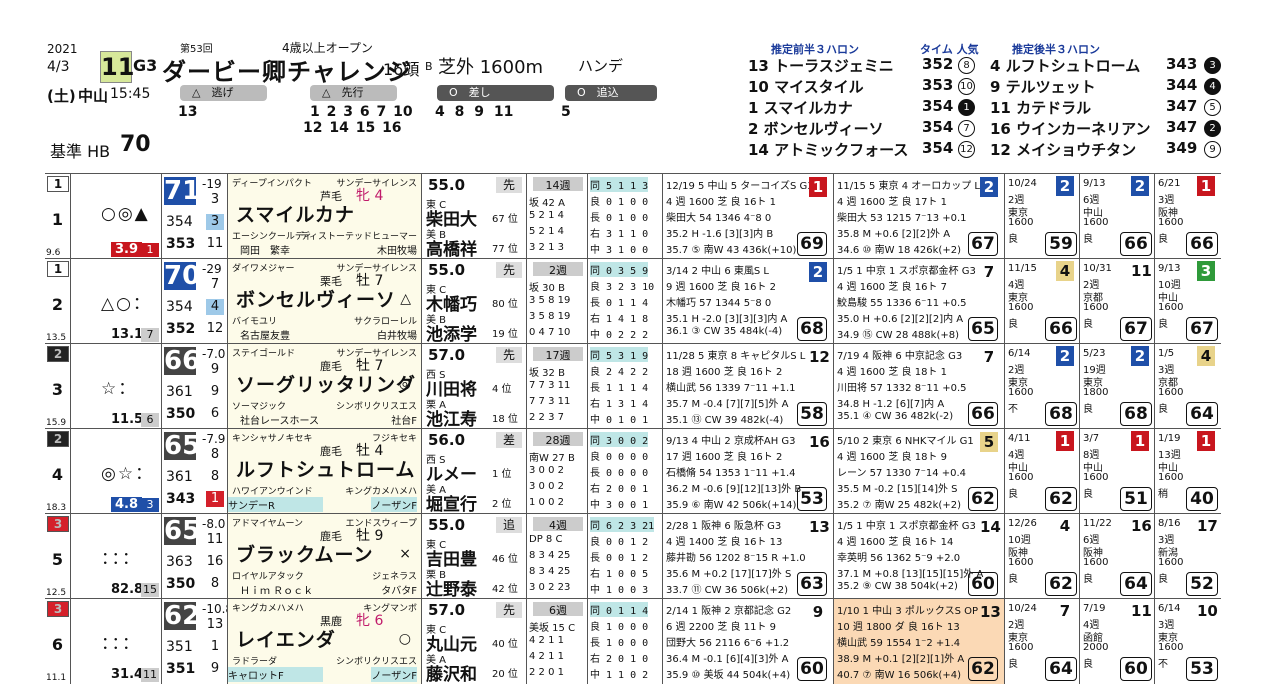 The image size is (1266, 687). What do you see at coordinates (447, 185) in the screenshot?
I see `weight: 55.0` at bounding box center [447, 185].